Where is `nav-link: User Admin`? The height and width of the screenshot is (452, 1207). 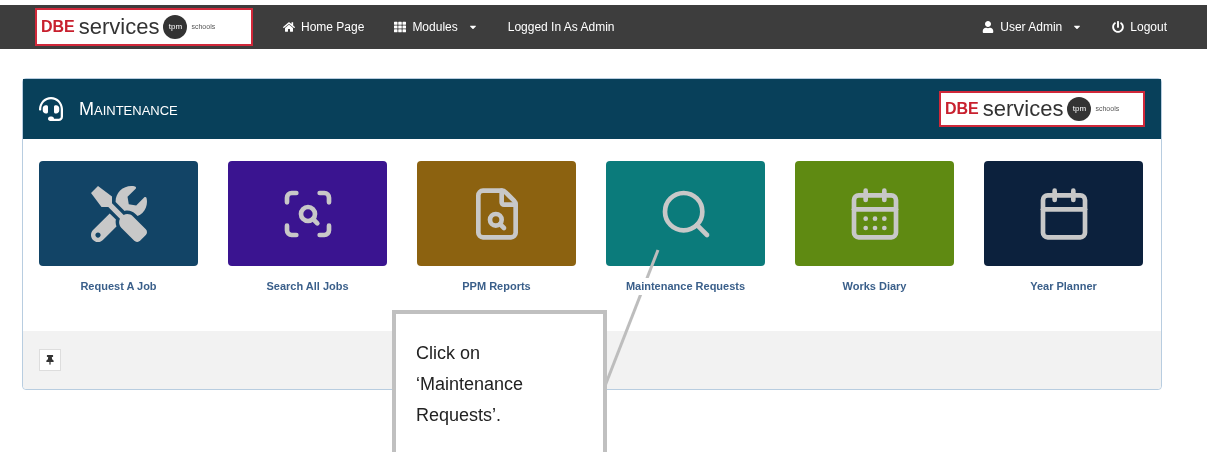 nav-link: User Admin is located at coordinates (1032, 27).